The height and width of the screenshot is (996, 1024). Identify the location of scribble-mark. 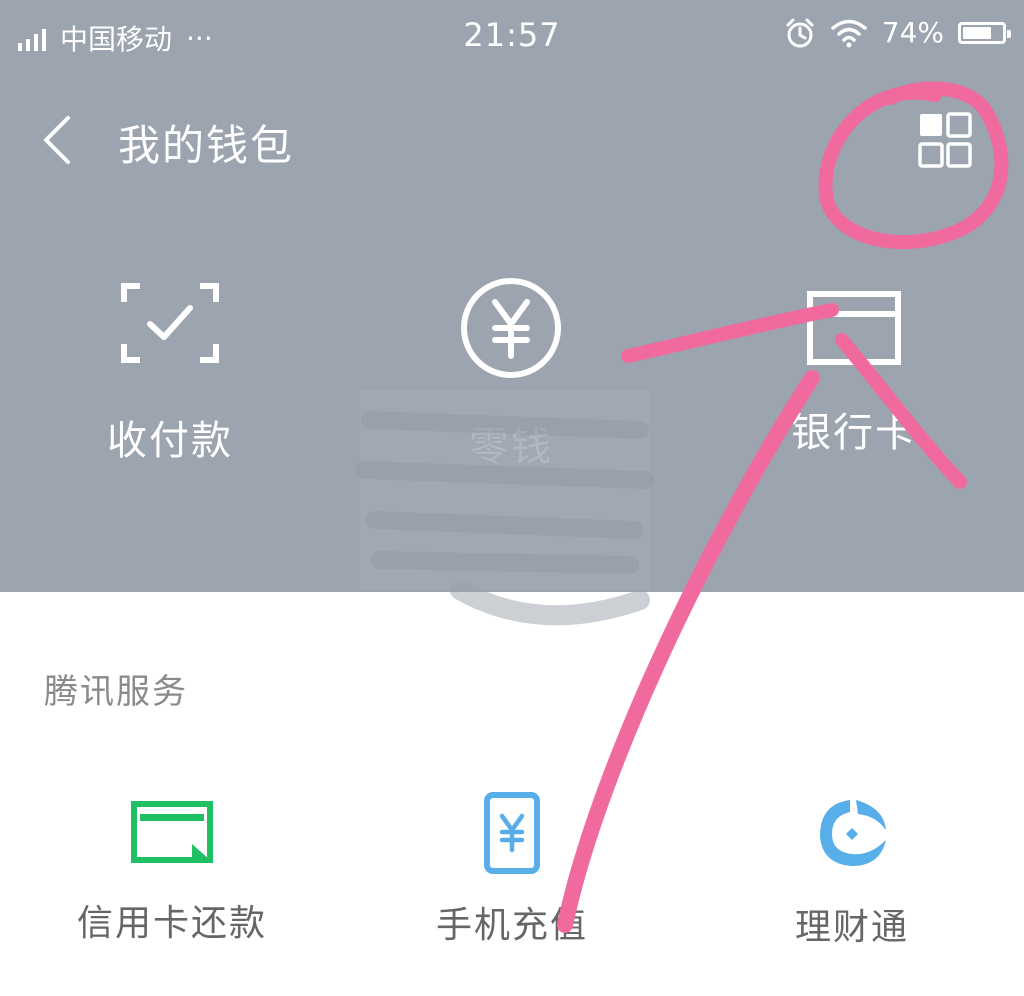
(505, 508).